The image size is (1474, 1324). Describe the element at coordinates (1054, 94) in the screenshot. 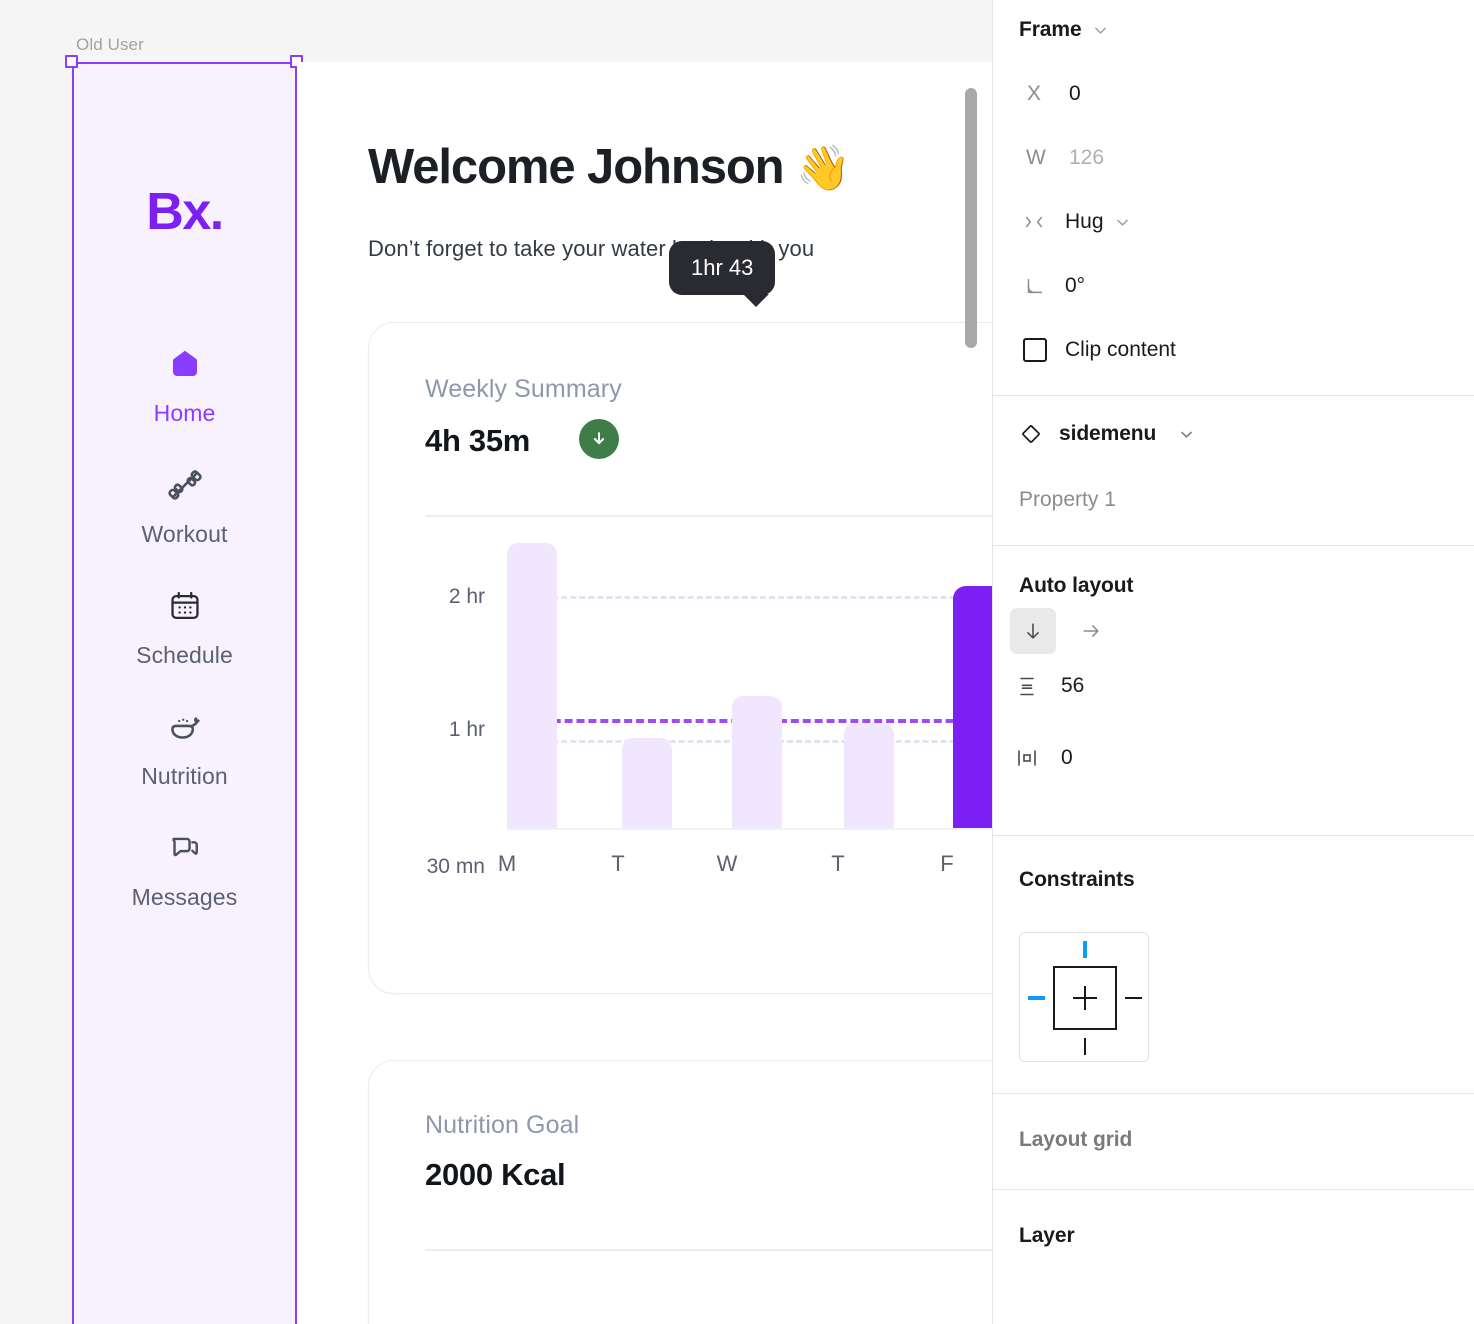

I see `frame-x-field: X 0` at that location.